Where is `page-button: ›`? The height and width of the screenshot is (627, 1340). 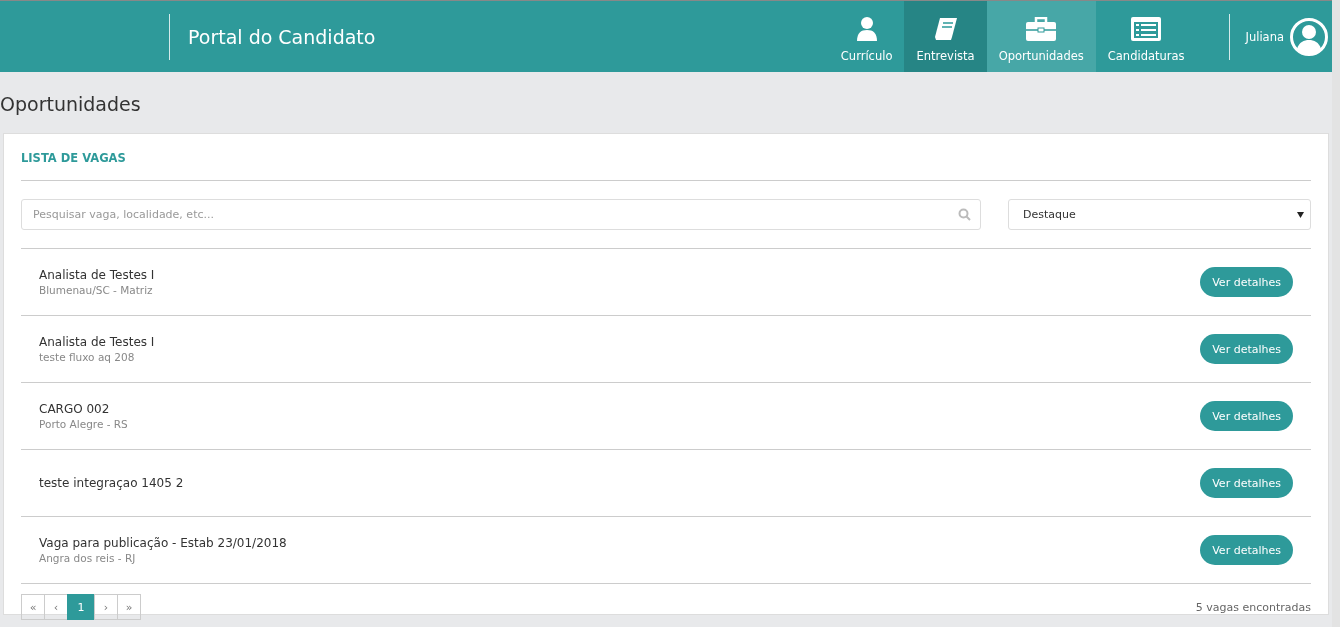 page-button: › is located at coordinates (106, 607).